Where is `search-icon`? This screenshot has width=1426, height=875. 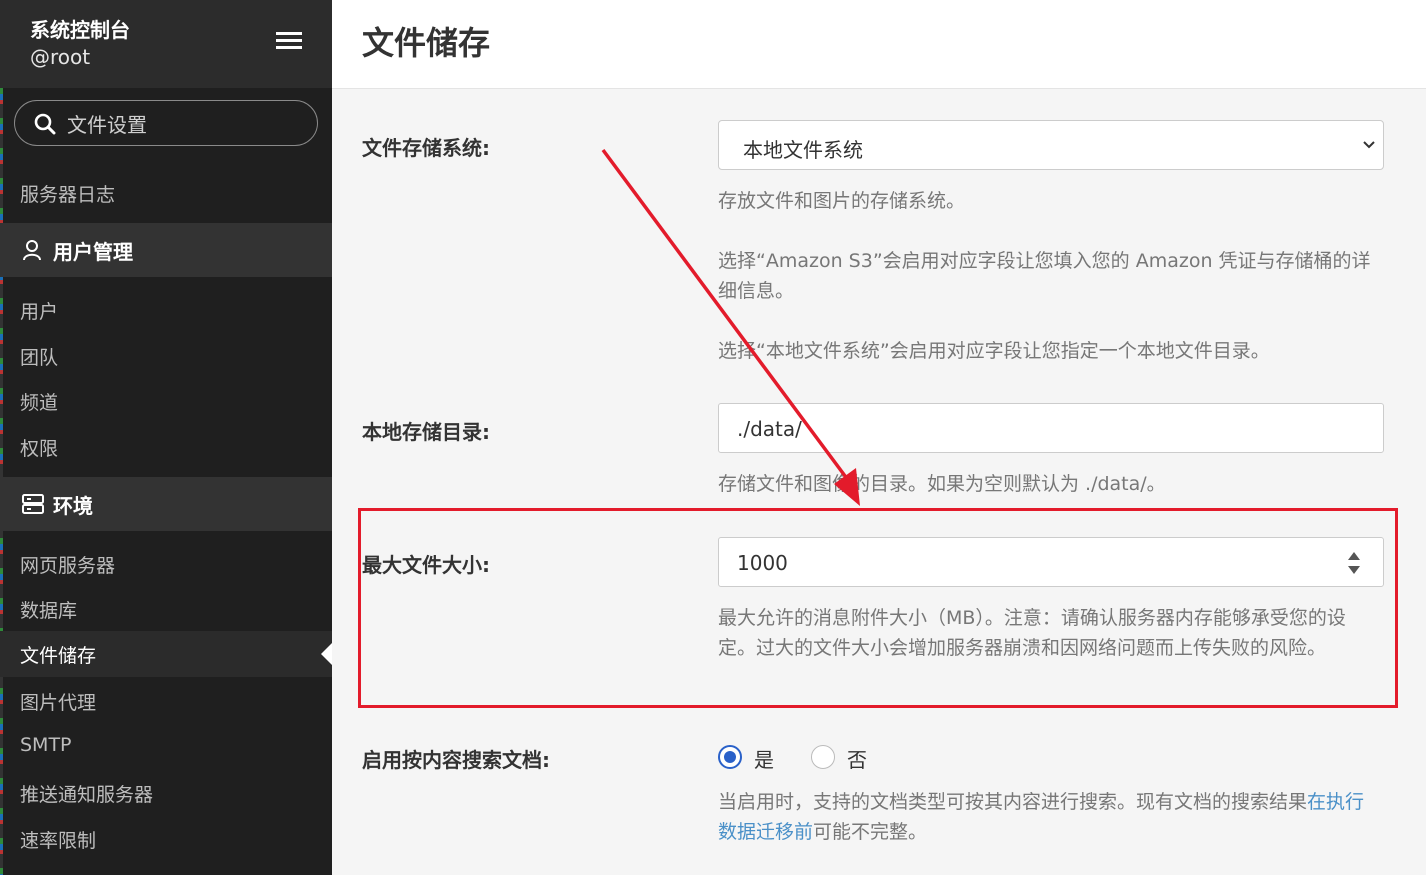 search-icon is located at coordinates (45, 124).